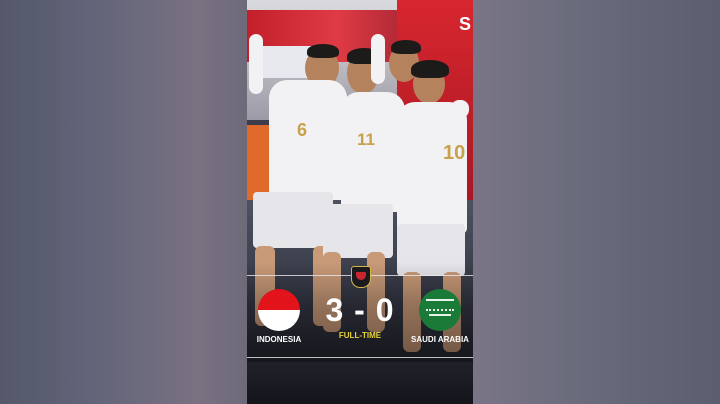  What do you see at coordinates (366, 139) in the screenshot?
I see `jersey-number: 11` at bounding box center [366, 139].